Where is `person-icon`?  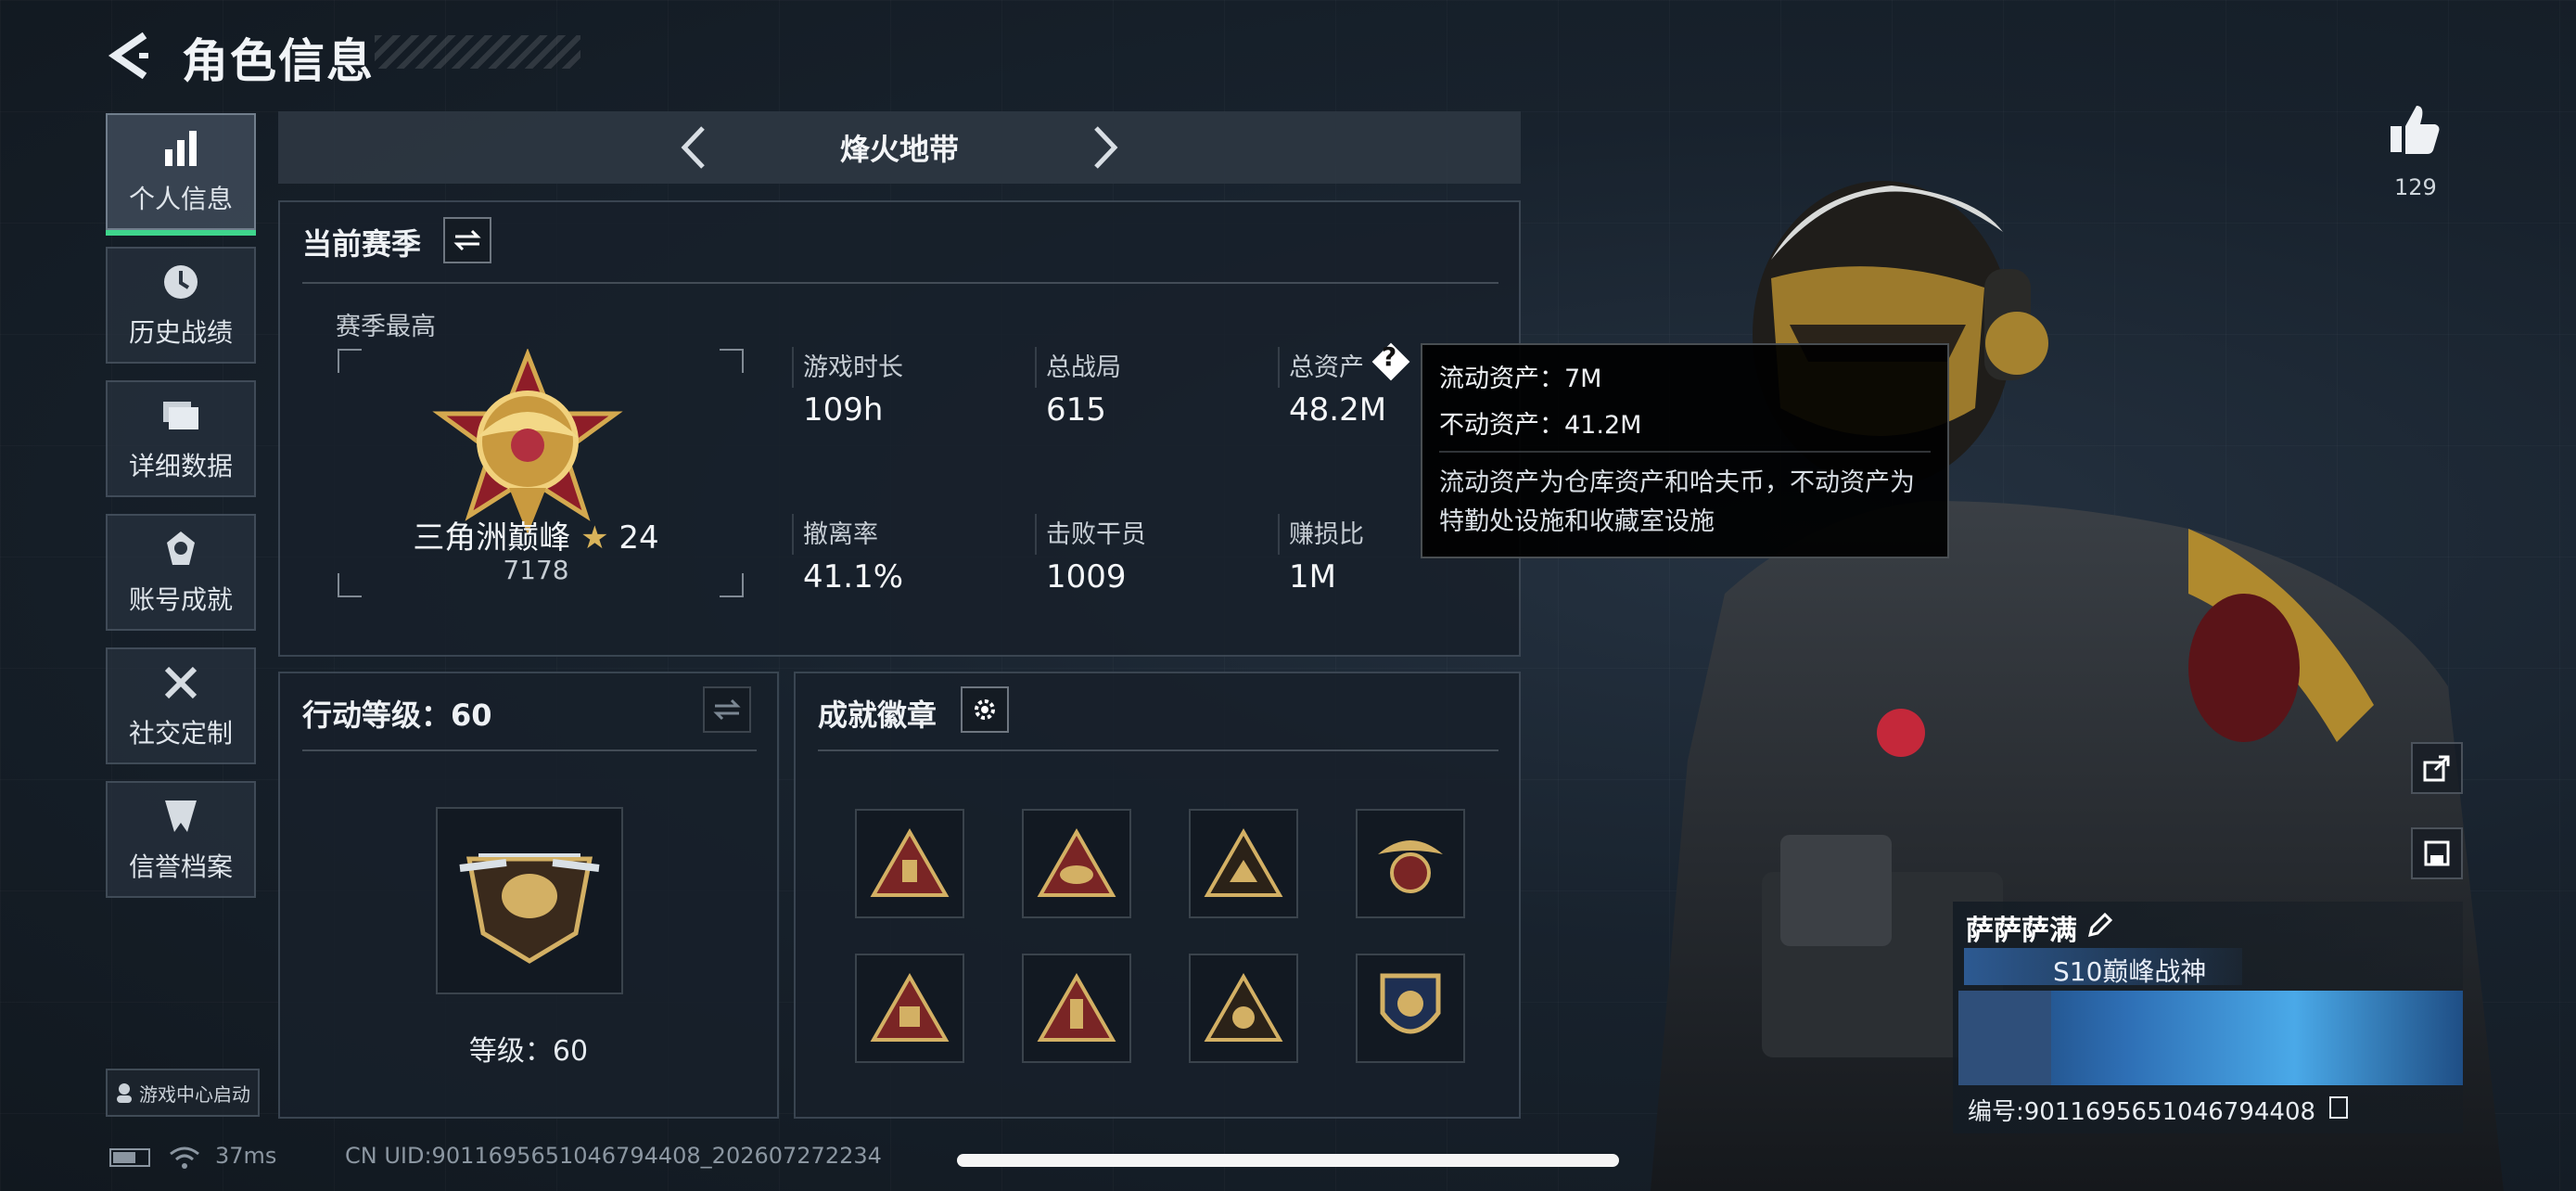
person-icon is located at coordinates (125, 1093).